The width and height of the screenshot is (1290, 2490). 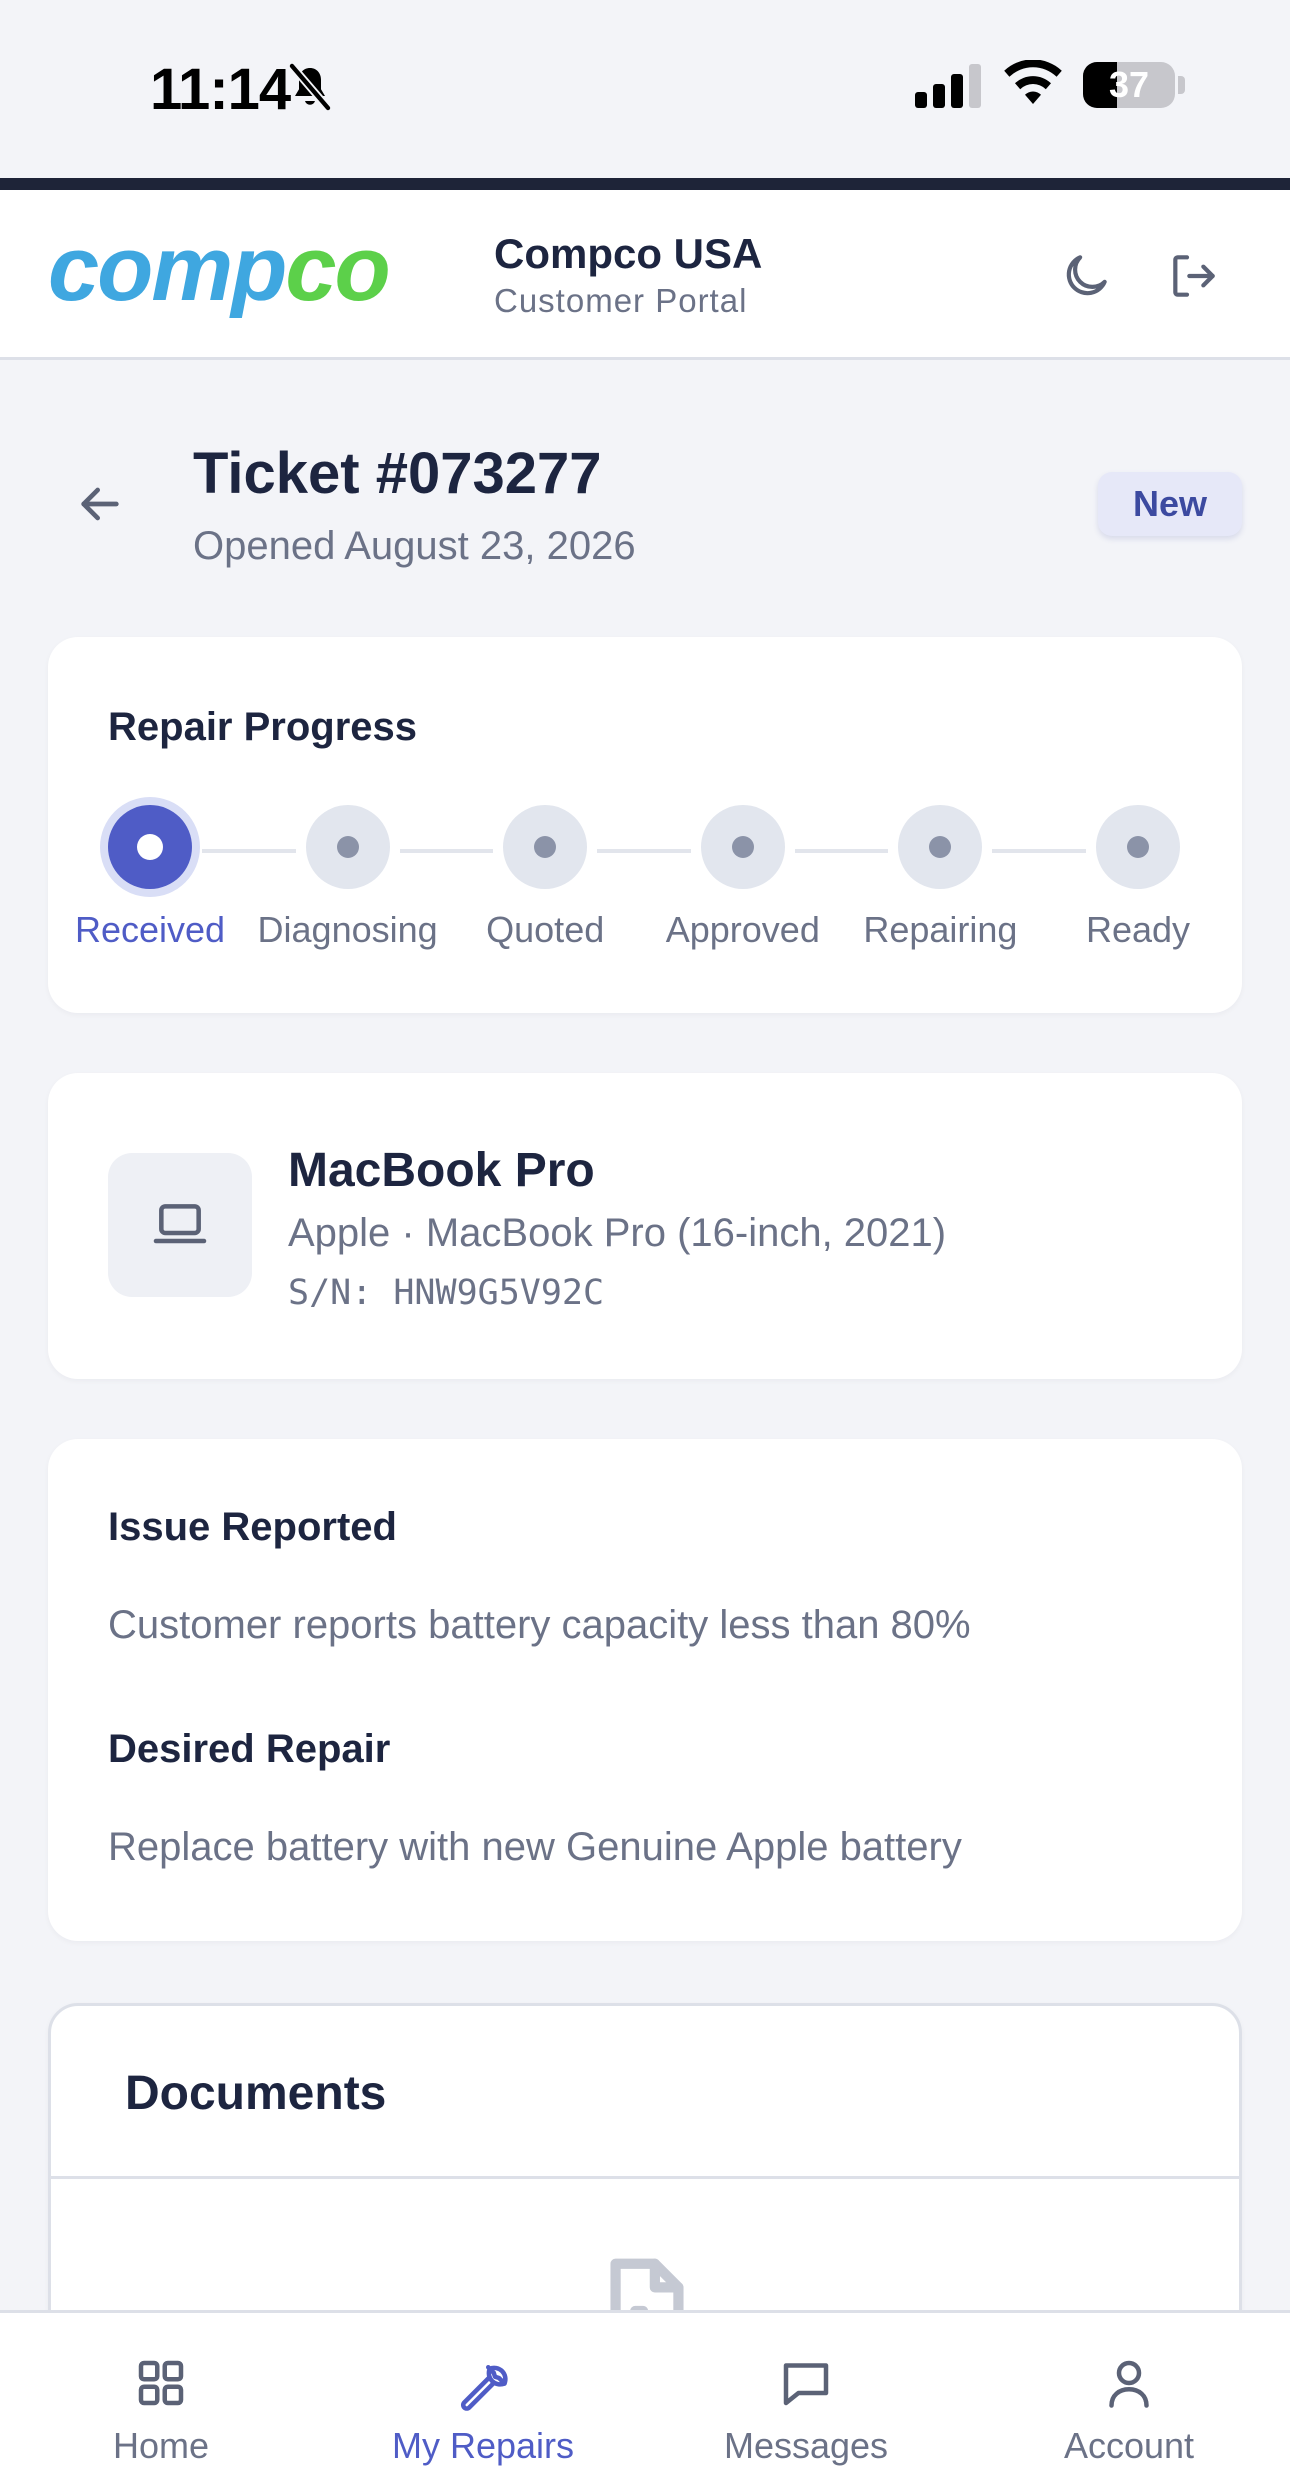 What do you see at coordinates (806, 2445) in the screenshot?
I see `nav-messages-label: Messages` at bounding box center [806, 2445].